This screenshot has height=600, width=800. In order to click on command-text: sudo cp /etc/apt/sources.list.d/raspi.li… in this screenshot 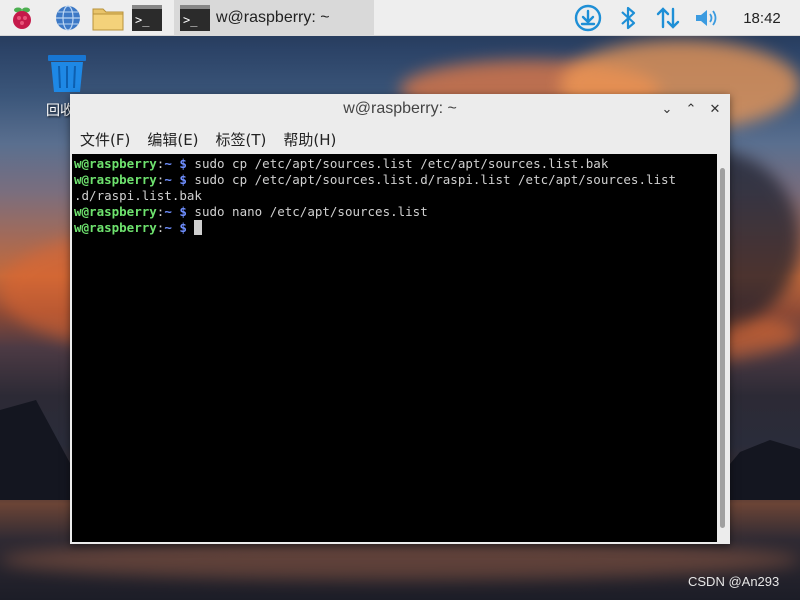, I will do `click(431, 179)`.